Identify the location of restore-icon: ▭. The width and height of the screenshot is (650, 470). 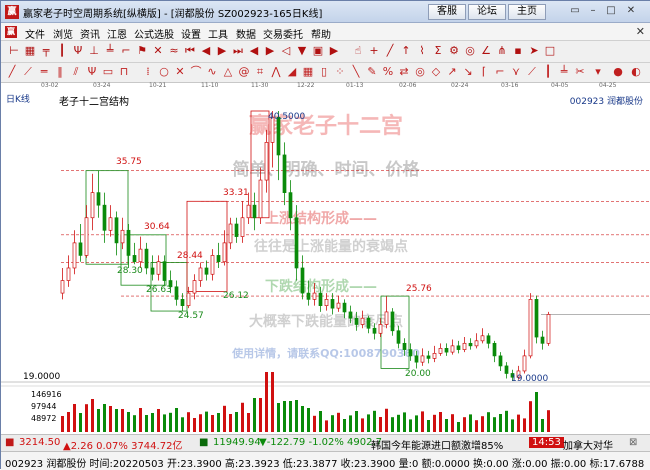
(575, 11).